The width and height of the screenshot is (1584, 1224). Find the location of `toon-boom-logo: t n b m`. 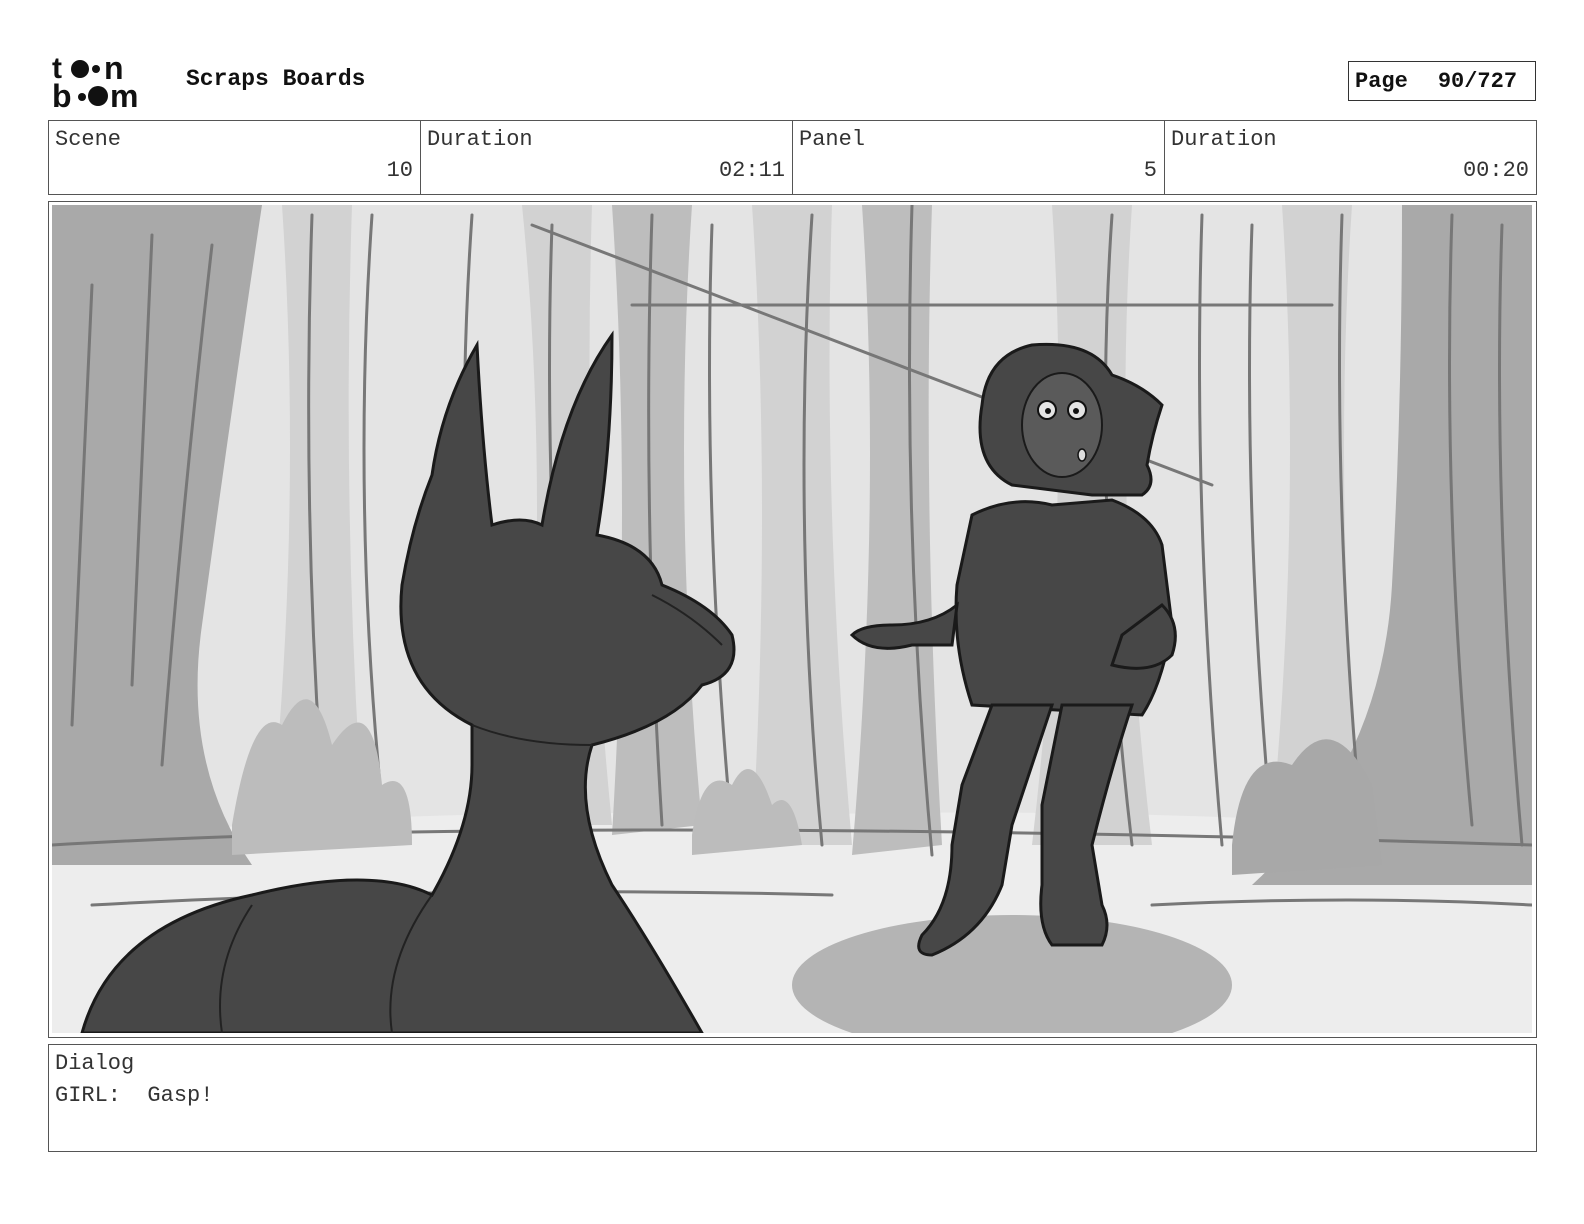

toon-boom-logo: t n b m is located at coordinates (108, 82).